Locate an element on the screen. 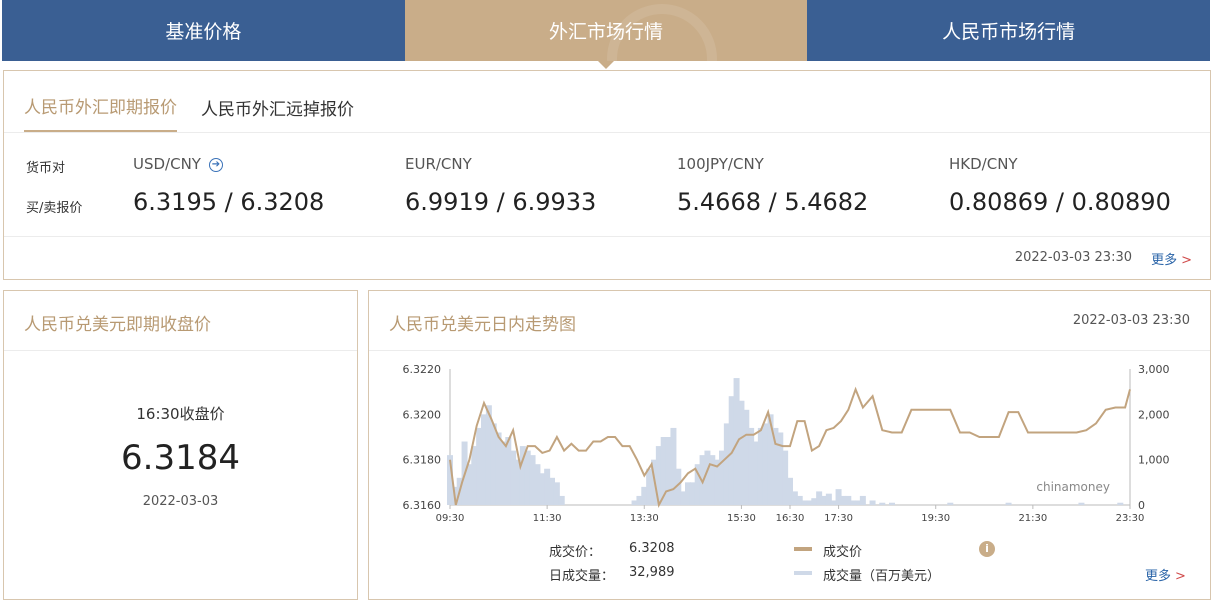  volume-value: 32,989 is located at coordinates (652, 572).